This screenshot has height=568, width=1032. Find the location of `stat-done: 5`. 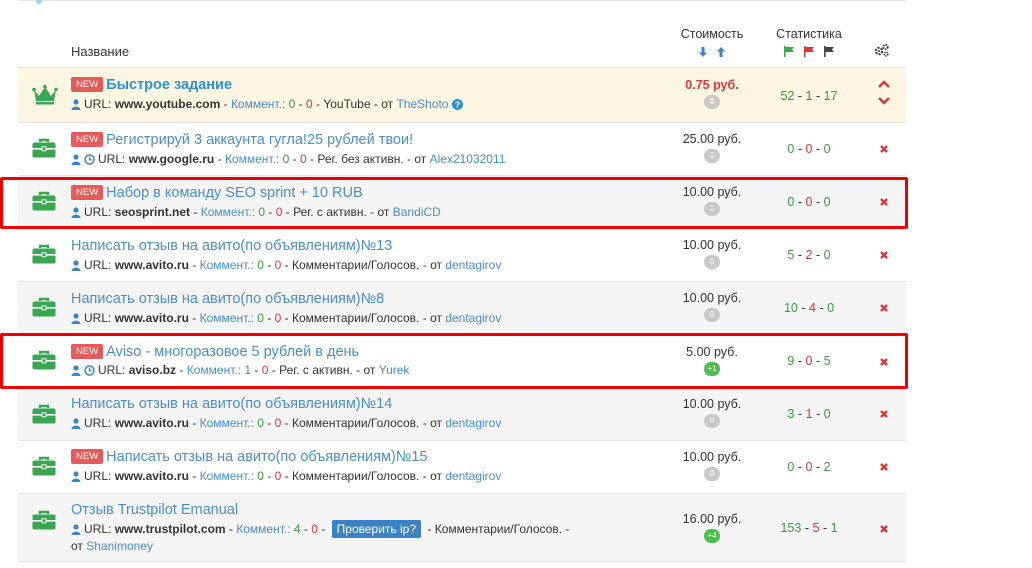

stat-done: 5 is located at coordinates (791, 255).